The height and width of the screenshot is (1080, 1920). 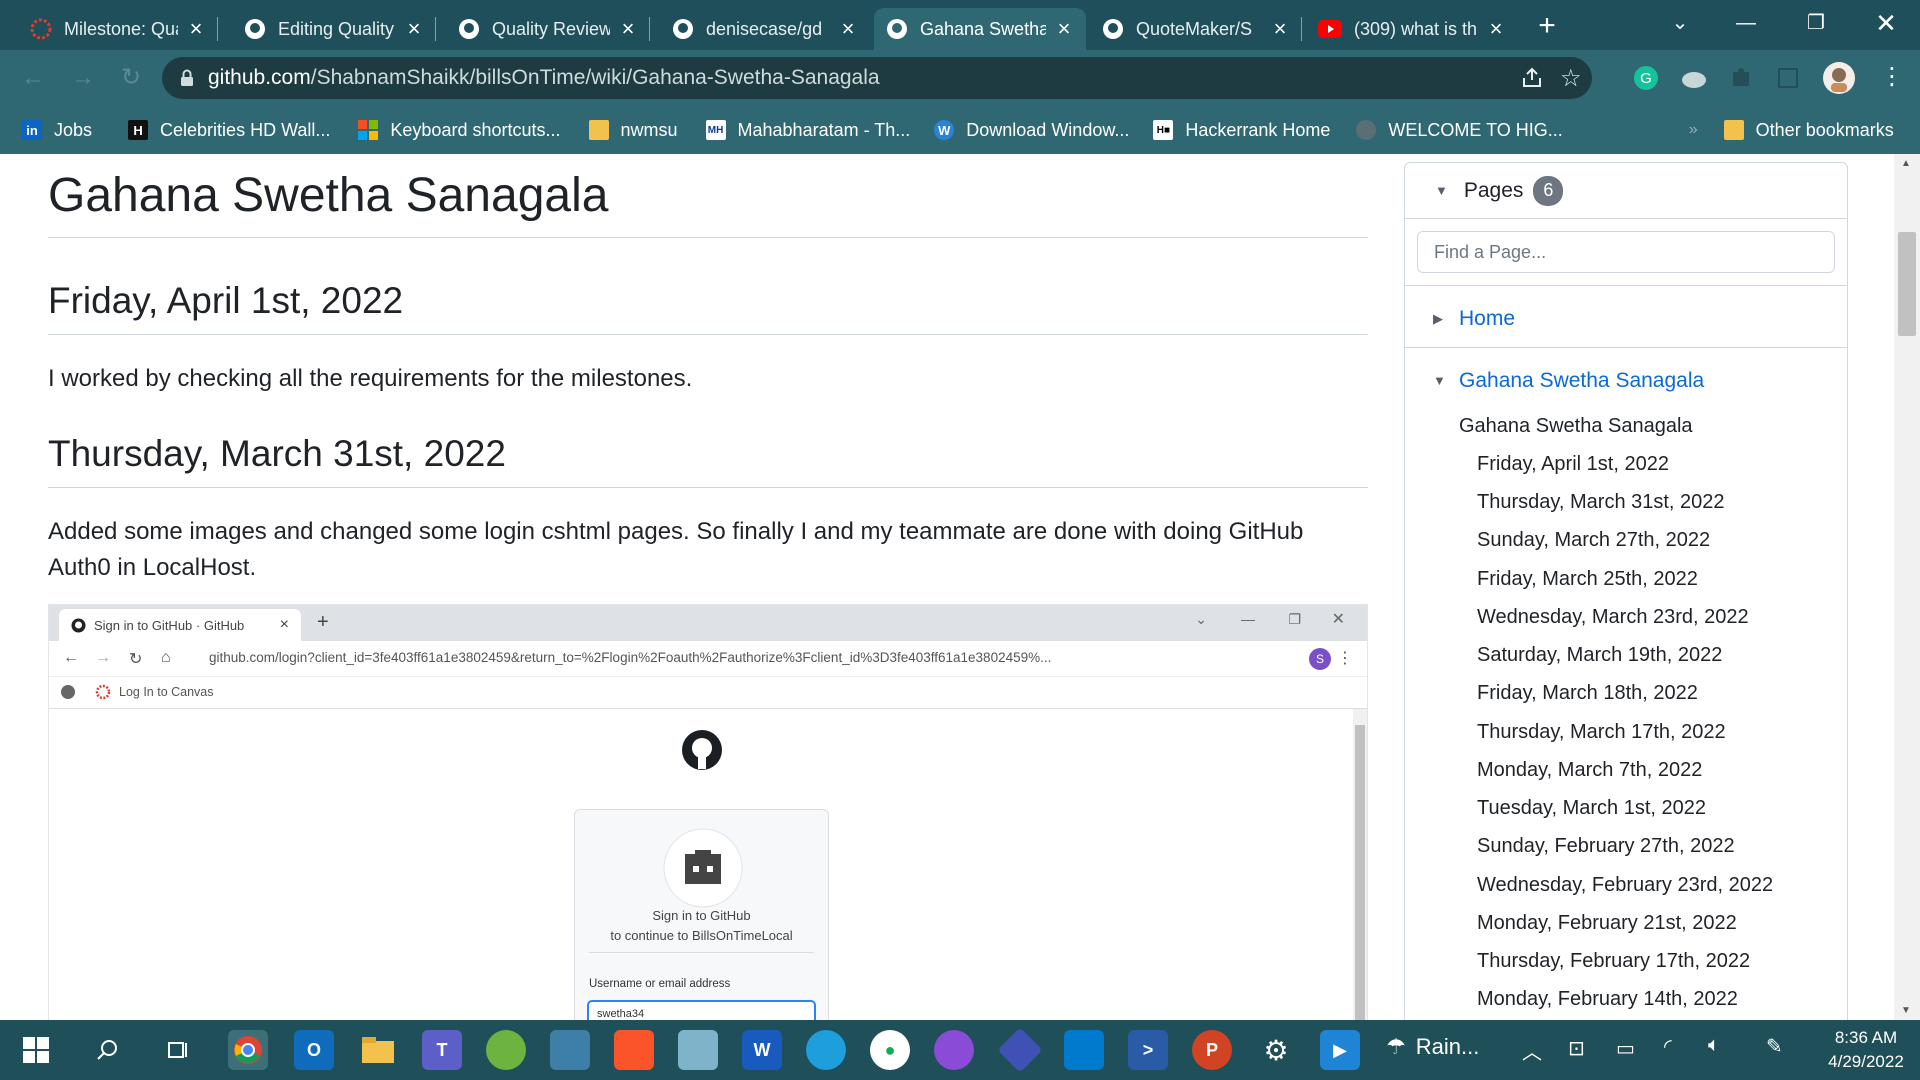 What do you see at coordinates (1626, 252) in the screenshot?
I see `find-page-input` at bounding box center [1626, 252].